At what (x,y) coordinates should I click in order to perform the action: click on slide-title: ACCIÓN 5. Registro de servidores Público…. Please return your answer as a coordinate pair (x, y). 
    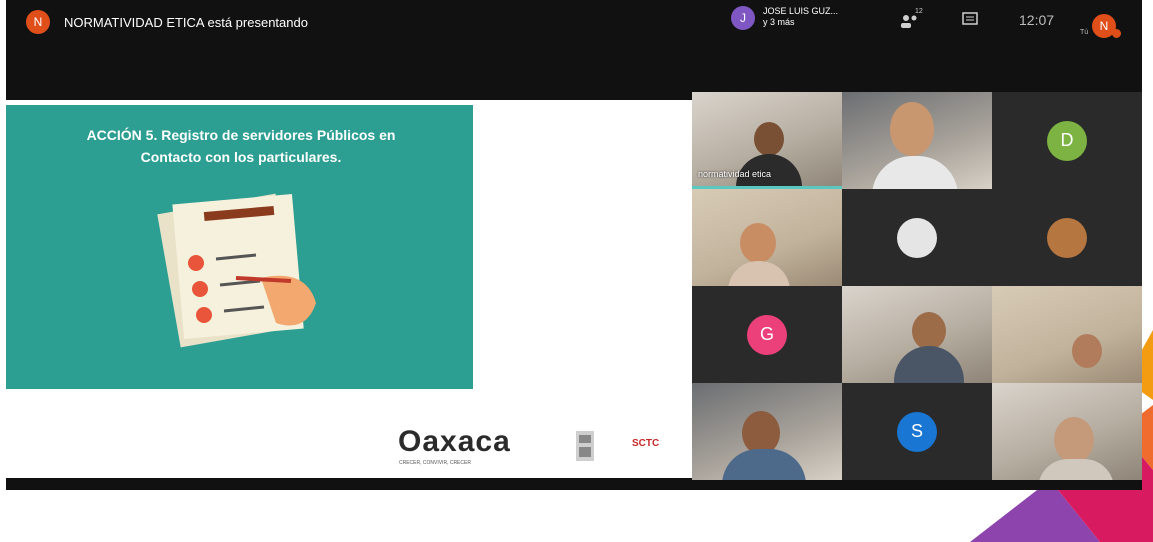
    Looking at the image, I should click on (241, 146).